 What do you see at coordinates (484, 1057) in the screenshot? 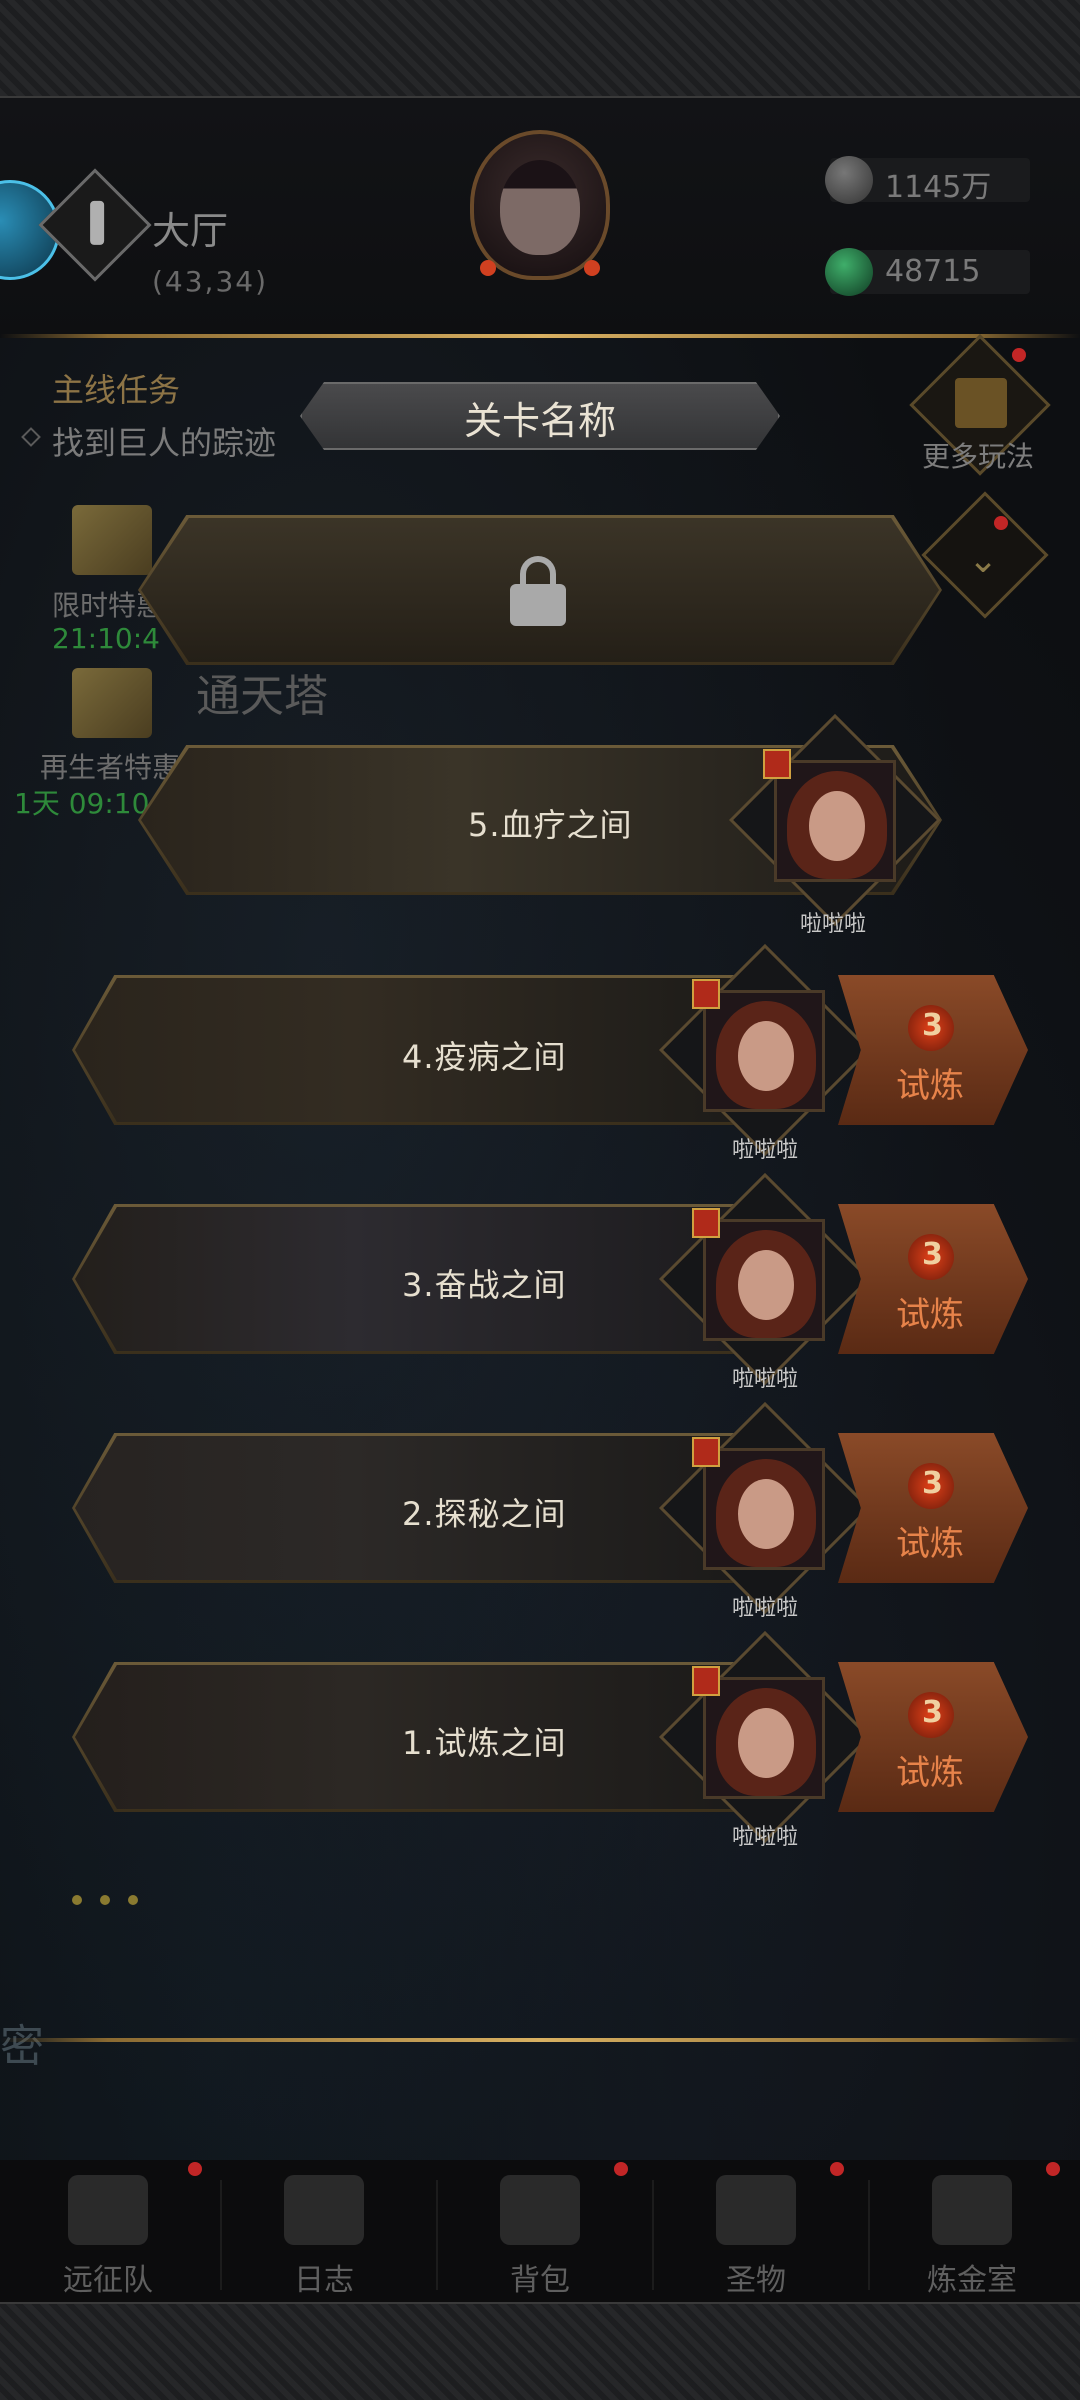
I see `stage-name-4: 4.疫病之间` at bounding box center [484, 1057].